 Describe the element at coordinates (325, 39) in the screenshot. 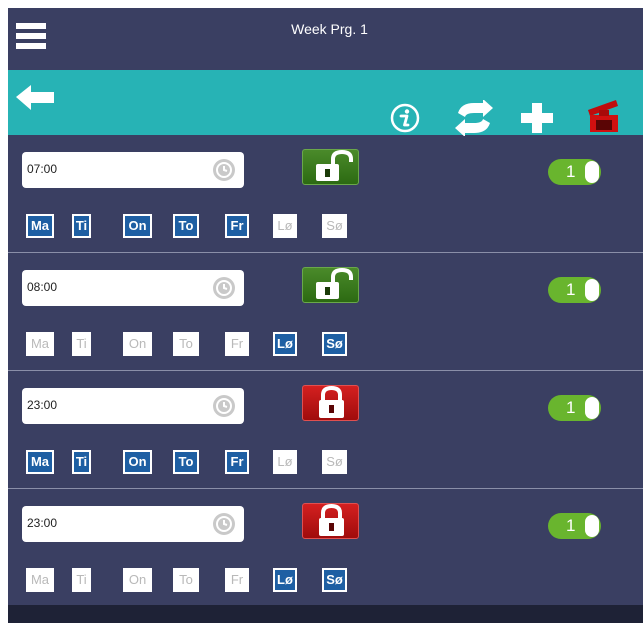

I see `title-bar: Week Prg. 1` at that location.